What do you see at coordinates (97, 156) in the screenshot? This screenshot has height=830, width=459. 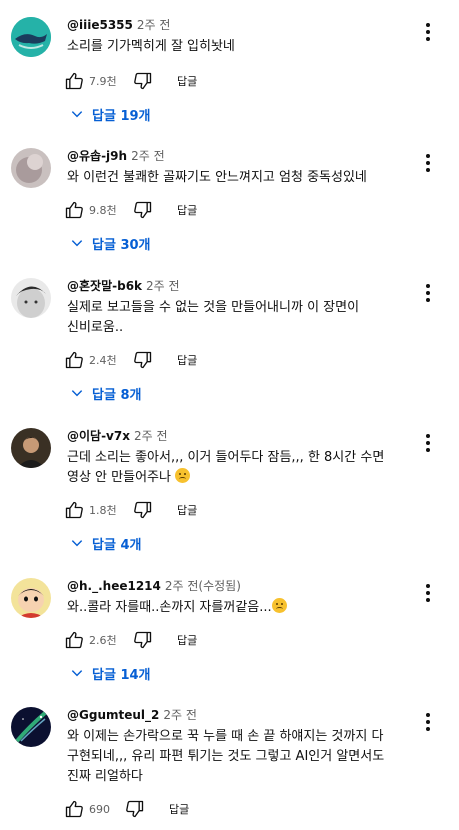 I see `author-name: @유솝-j9h` at bounding box center [97, 156].